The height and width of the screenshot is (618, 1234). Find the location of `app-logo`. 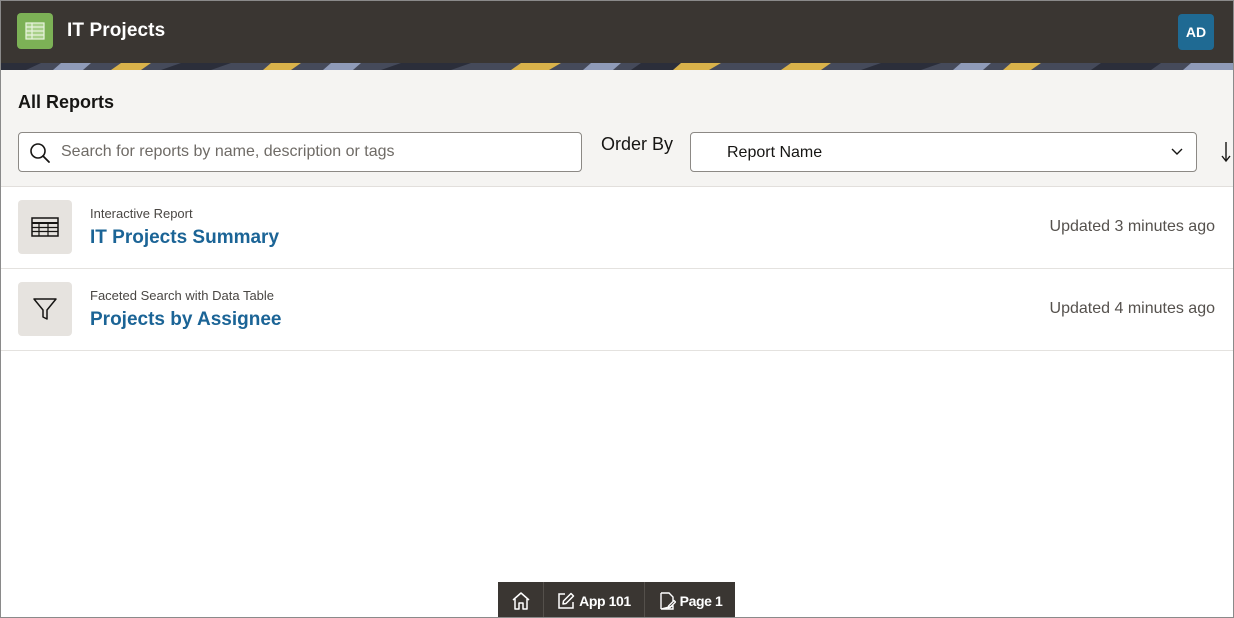

app-logo is located at coordinates (35, 31).